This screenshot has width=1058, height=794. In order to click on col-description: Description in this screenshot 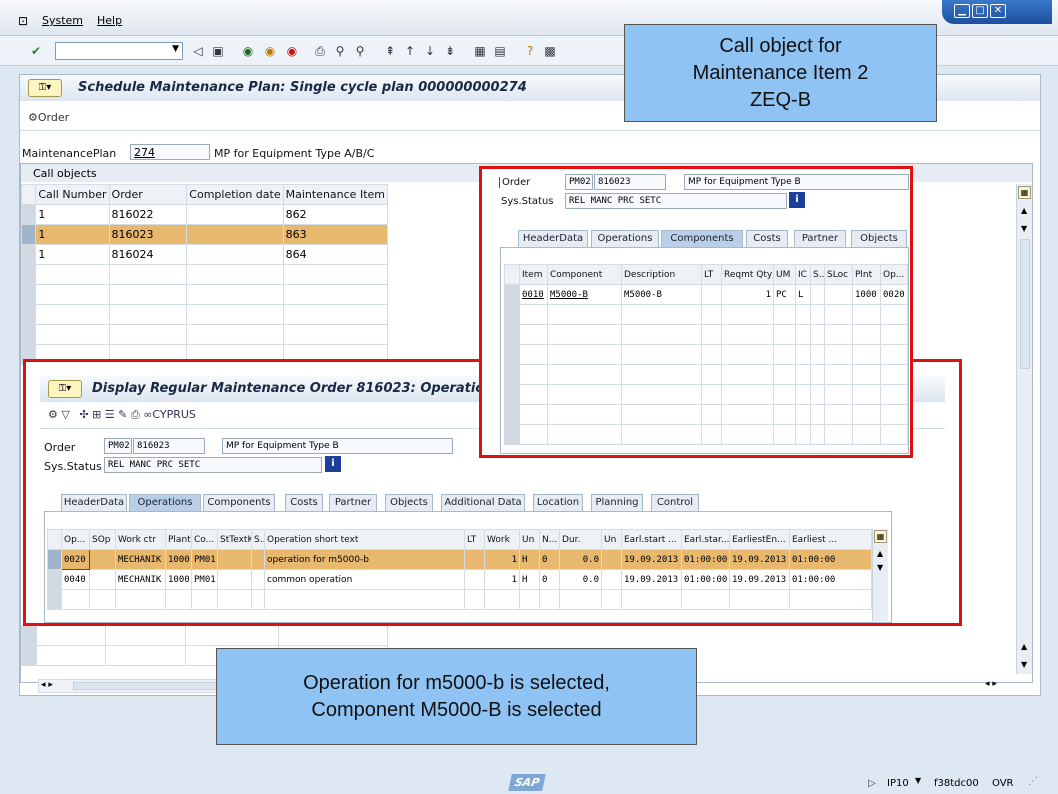, I will do `click(661, 274)`.